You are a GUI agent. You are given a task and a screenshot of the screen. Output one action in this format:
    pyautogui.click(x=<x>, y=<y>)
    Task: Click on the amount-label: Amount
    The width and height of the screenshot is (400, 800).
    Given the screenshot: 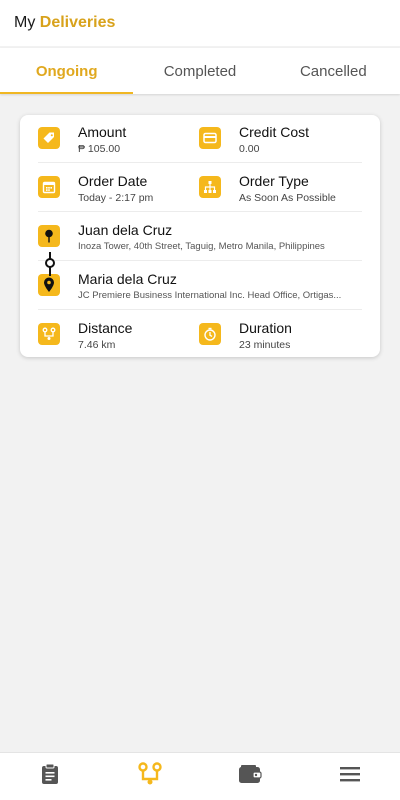 What is the action you would take?
    pyautogui.click(x=102, y=132)
    